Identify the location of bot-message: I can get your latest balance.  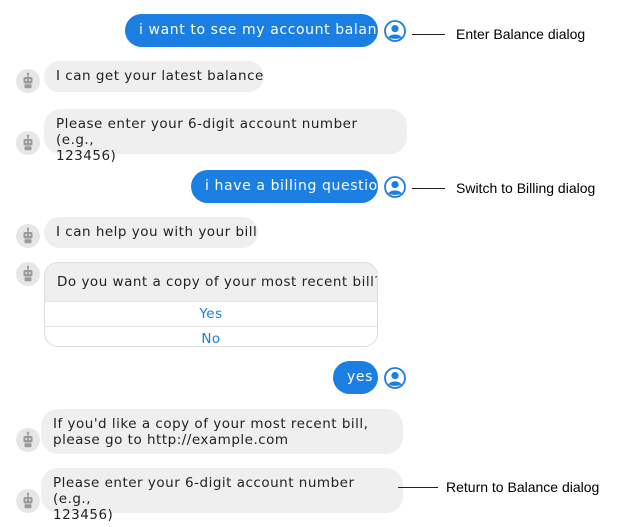
(154, 76).